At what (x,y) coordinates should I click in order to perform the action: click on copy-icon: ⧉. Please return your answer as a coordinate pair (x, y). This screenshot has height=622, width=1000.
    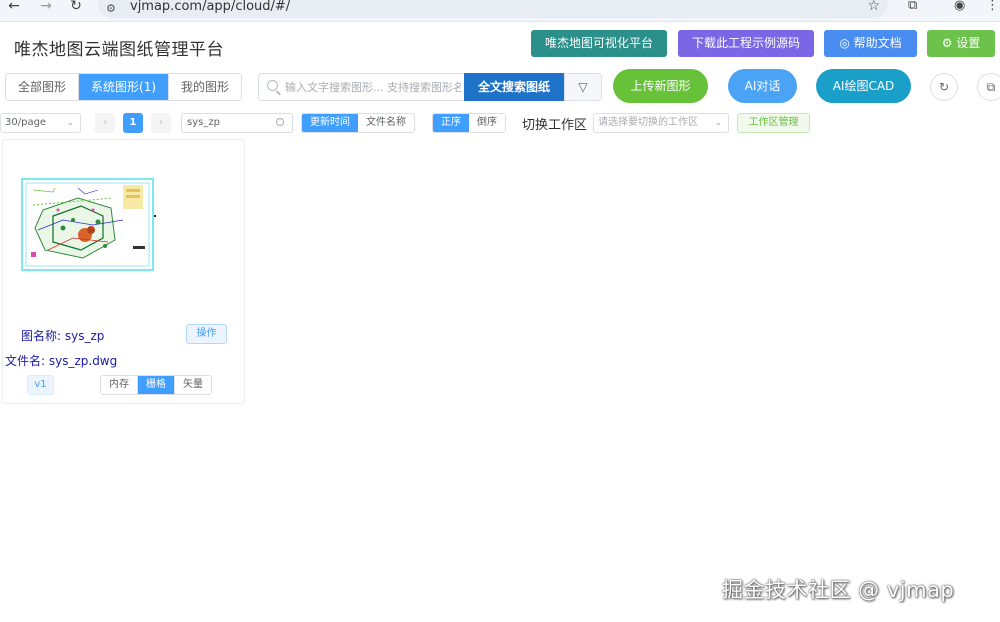
    Looking at the image, I should click on (988, 87).